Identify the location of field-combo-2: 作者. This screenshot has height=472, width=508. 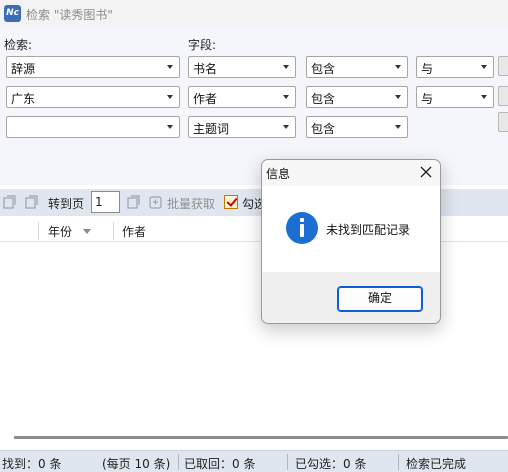
(242, 97).